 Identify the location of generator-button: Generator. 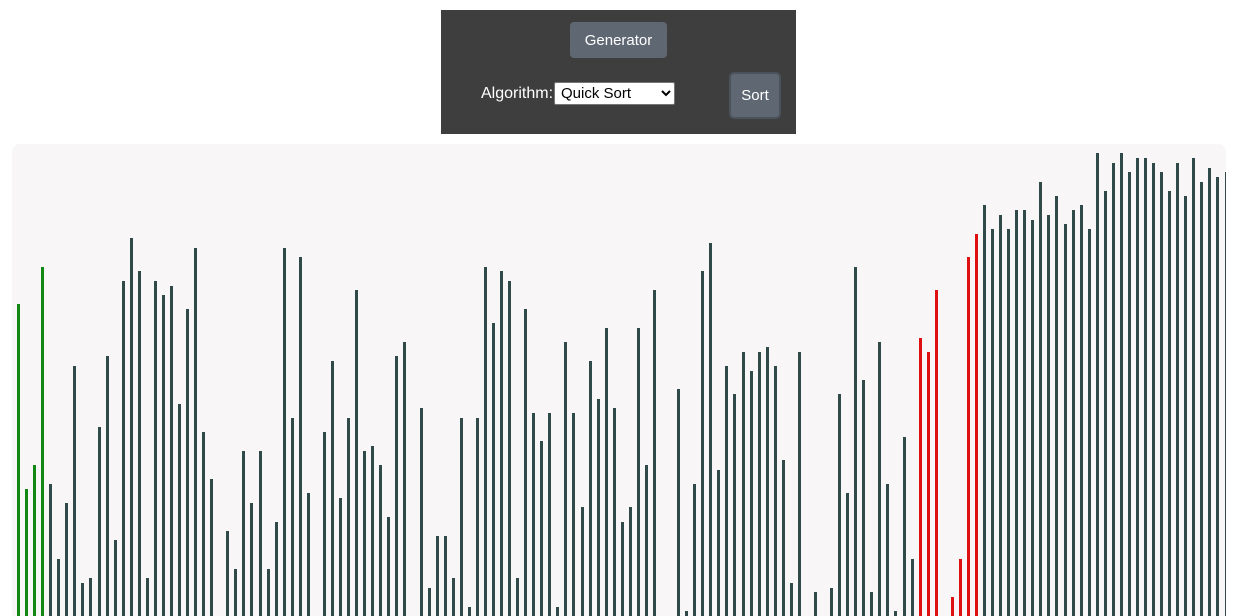
(618, 40).